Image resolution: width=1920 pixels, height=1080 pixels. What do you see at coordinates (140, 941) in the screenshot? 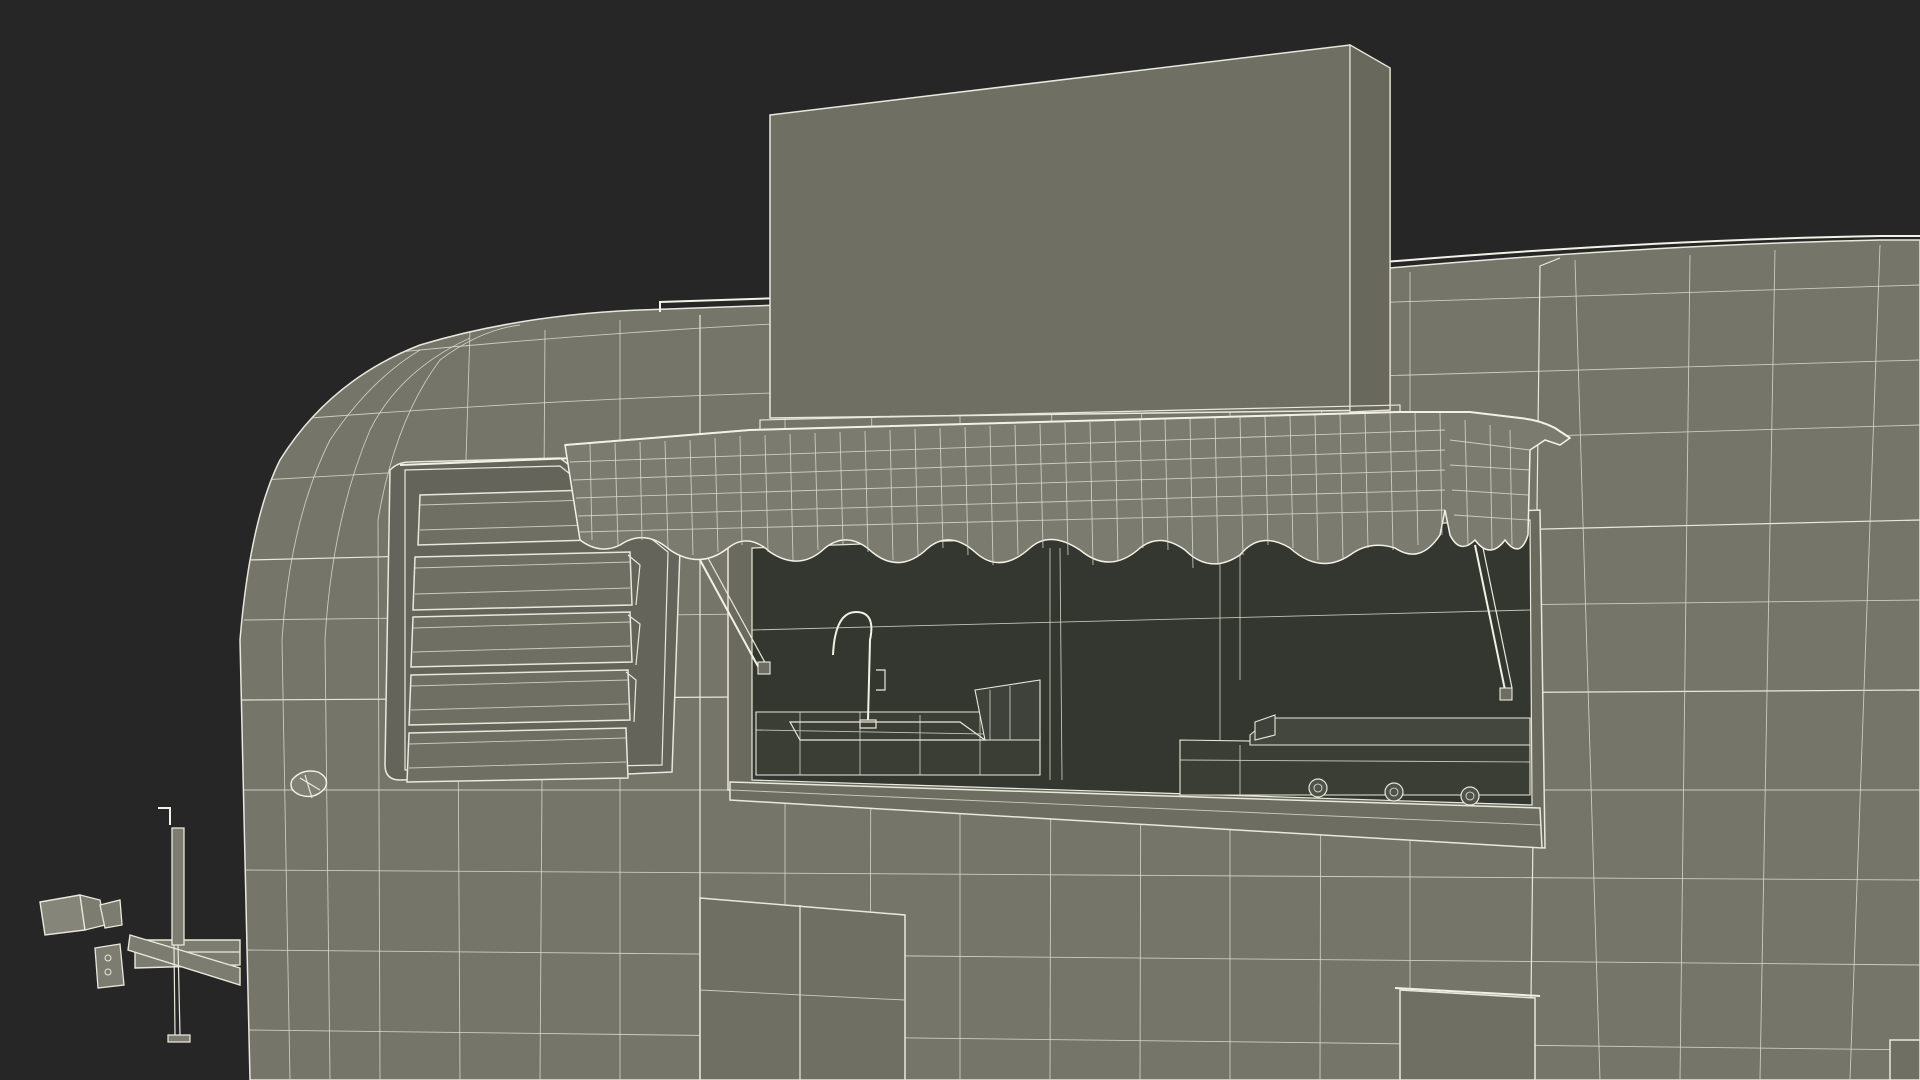
I see `hitch-tongue` at bounding box center [140, 941].